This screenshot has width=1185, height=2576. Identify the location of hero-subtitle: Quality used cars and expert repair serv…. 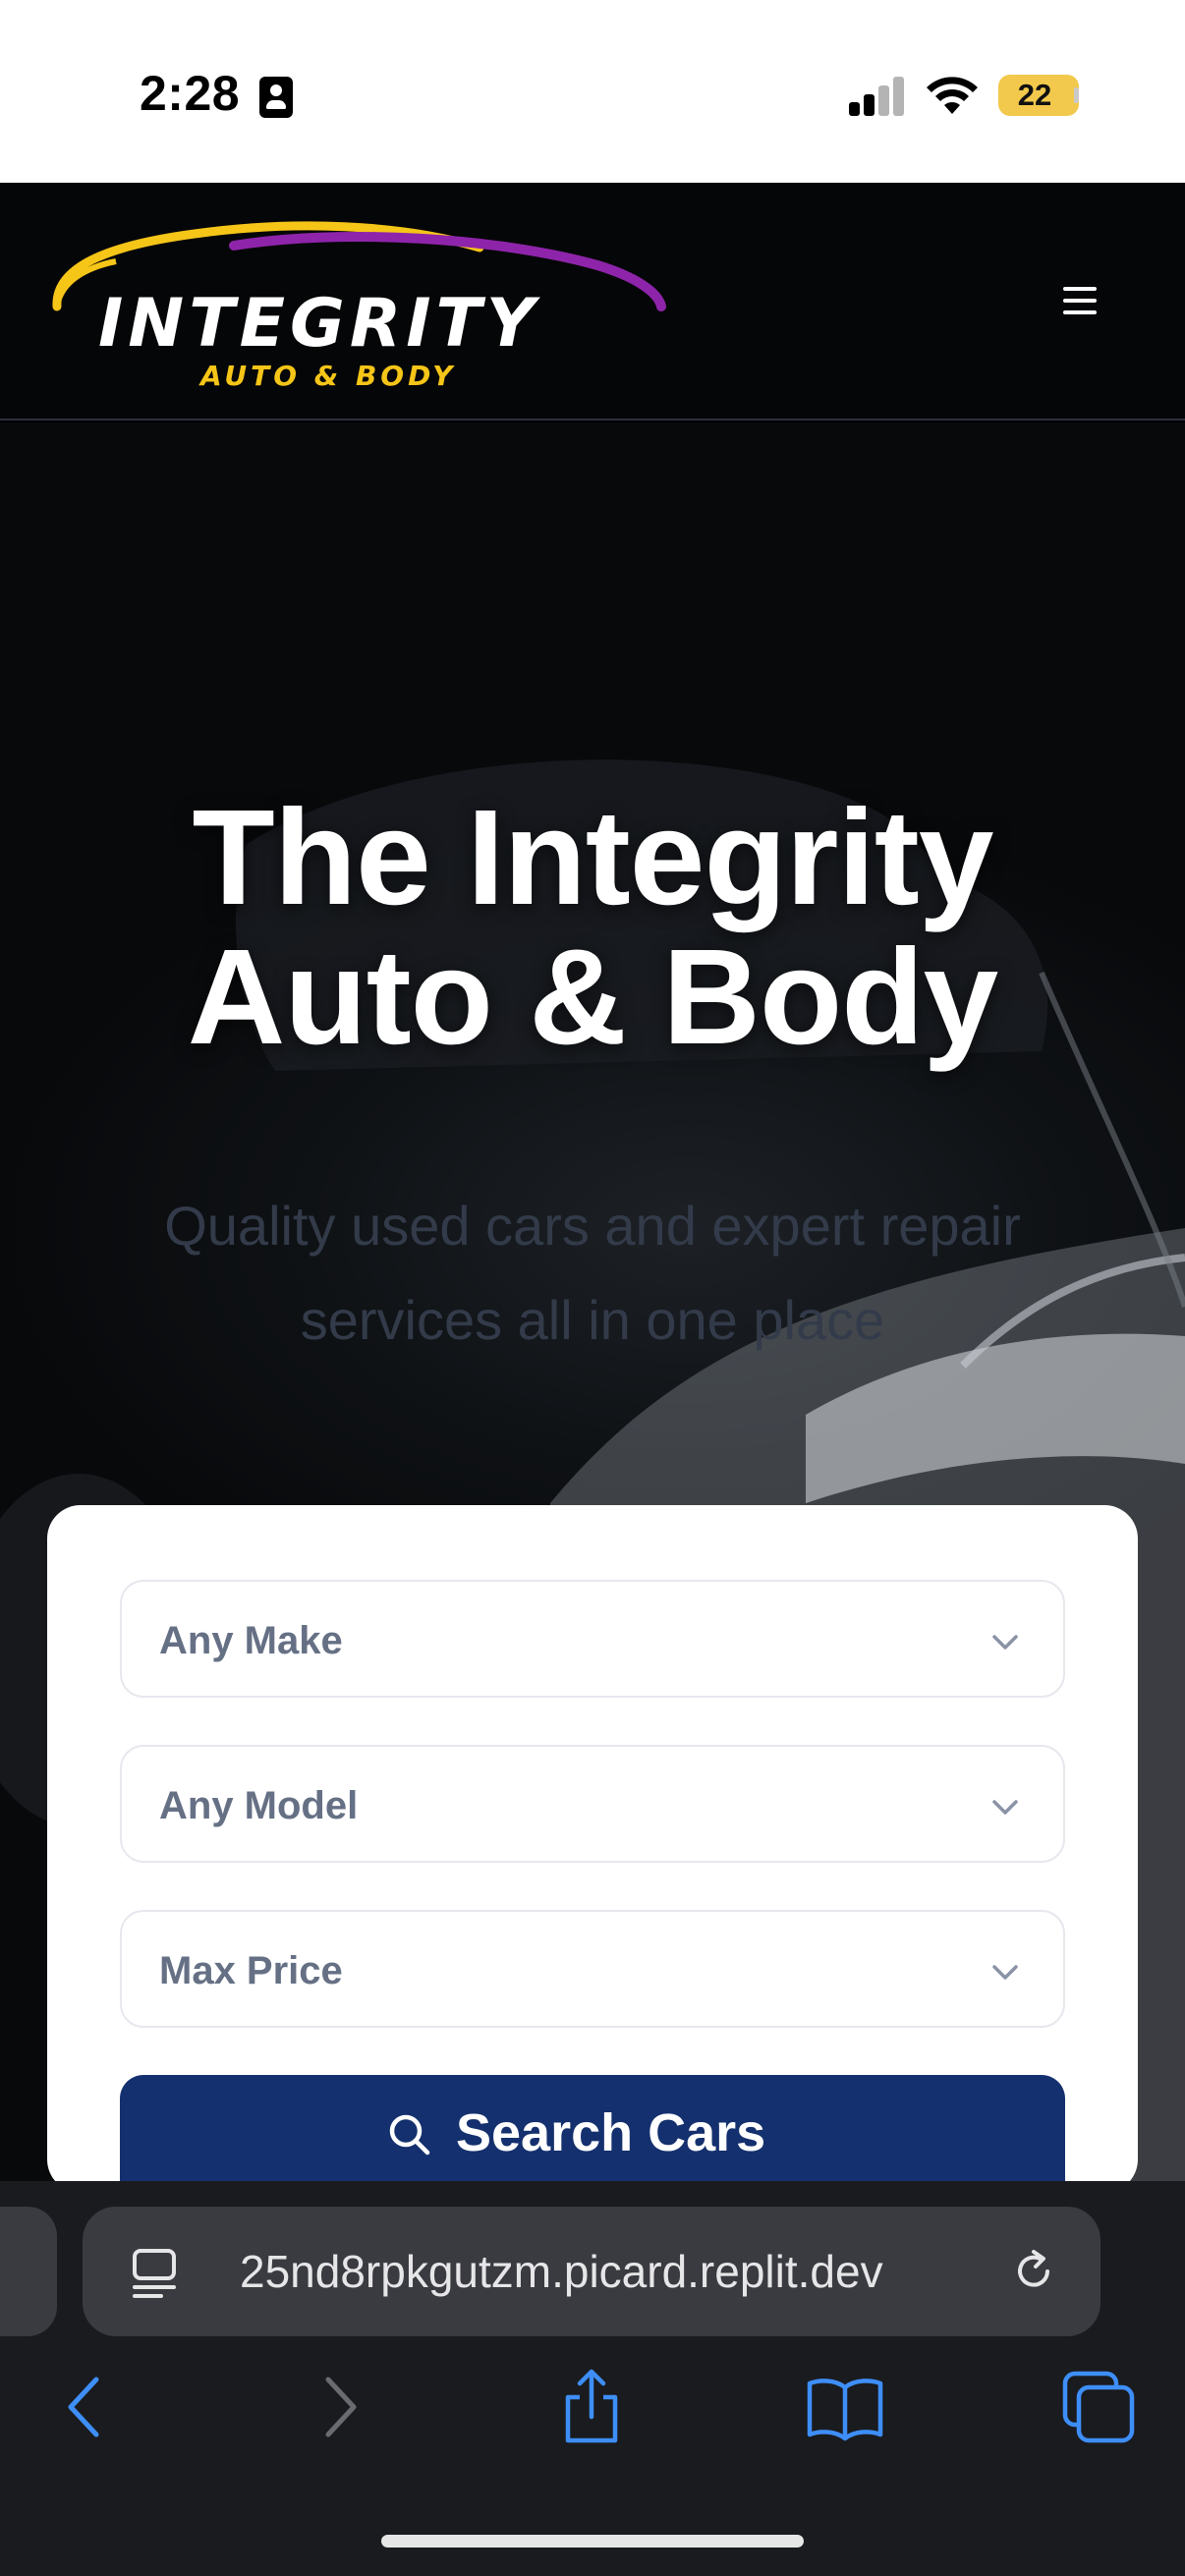
(592, 1273).